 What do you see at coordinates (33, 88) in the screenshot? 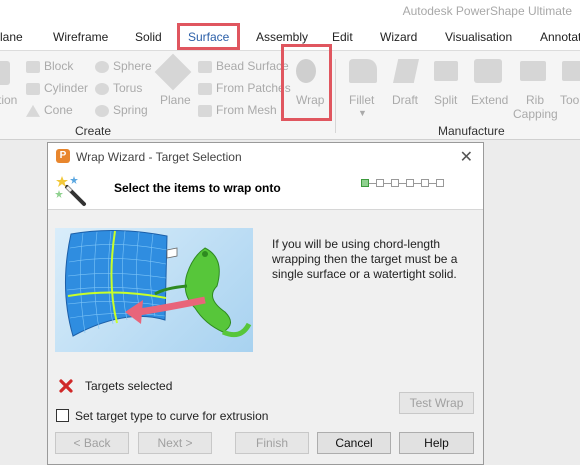
I see `cylinder-icon` at bounding box center [33, 88].